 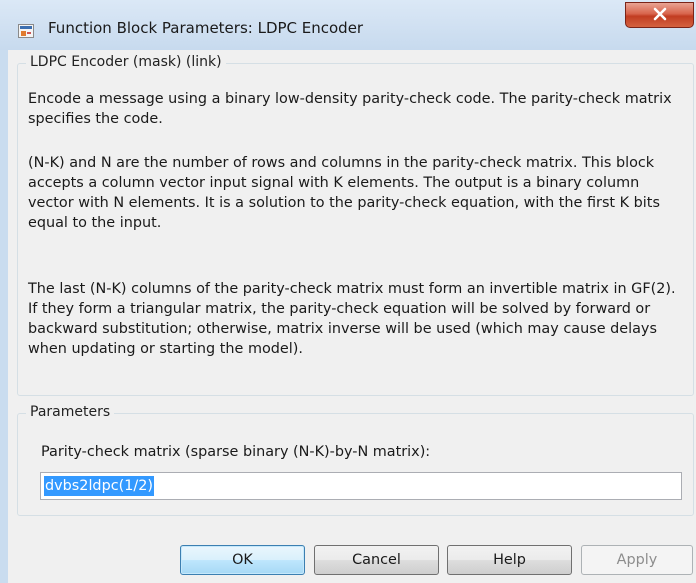 I want to click on window-title: Function Block Parameters: LDPC Encoder, so click(x=206, y=28).